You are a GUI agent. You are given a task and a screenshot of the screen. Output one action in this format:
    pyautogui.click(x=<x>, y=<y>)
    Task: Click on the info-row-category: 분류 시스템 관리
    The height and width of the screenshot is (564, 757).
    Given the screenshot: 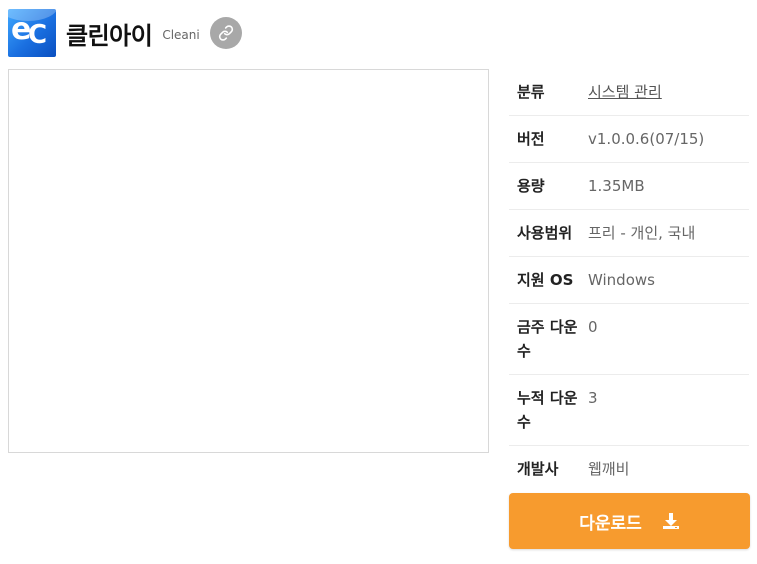 What is the action you would take?
    pyautogui.click(x=629, y=92)
    